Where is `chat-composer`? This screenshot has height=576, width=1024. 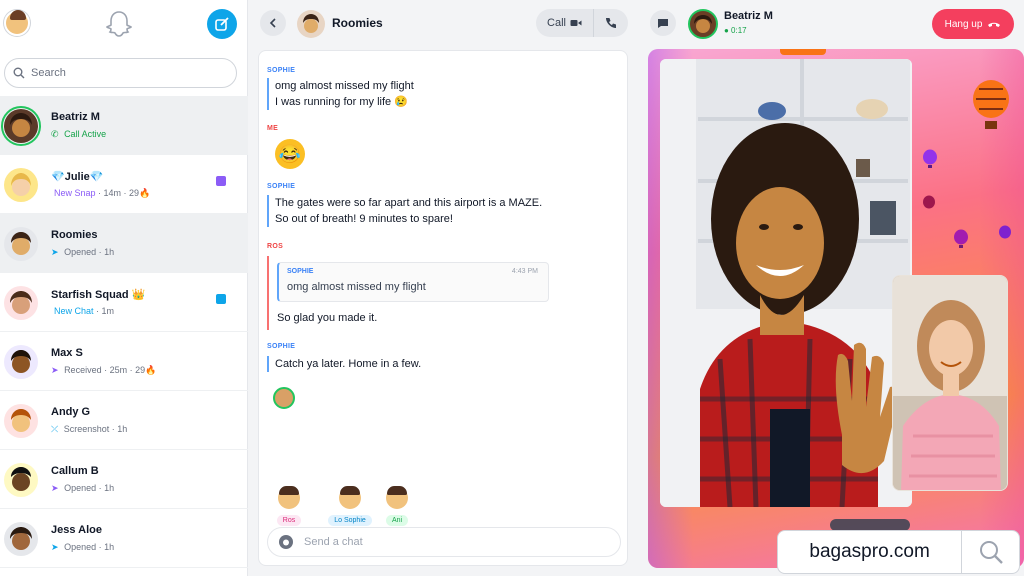 chat-composer is located at coordinates (444, 542).